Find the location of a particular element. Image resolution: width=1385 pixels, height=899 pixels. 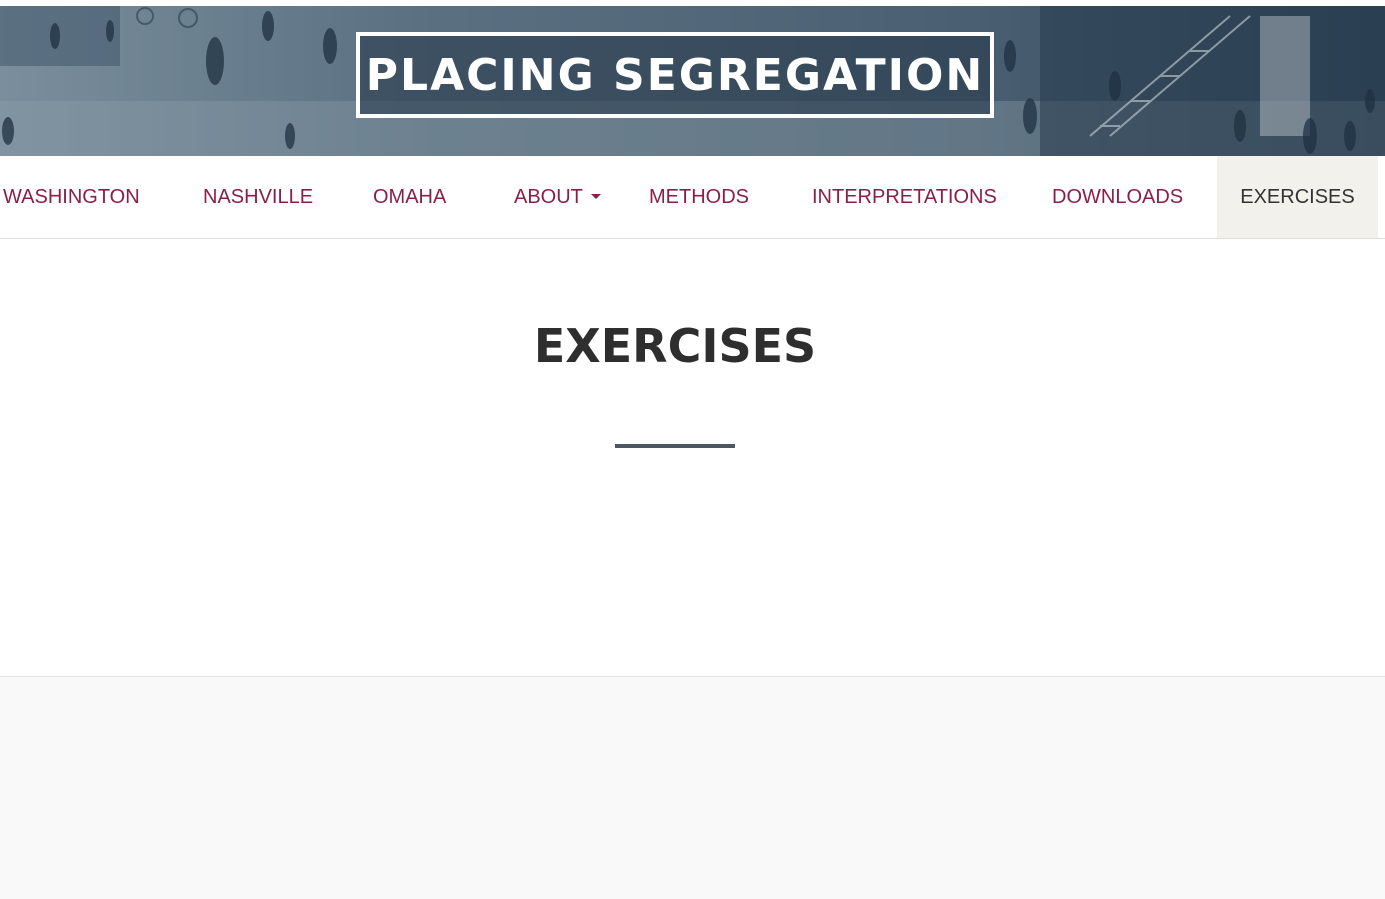

nav-item-omaha: OMAHA is located at coordinates (409, 197).